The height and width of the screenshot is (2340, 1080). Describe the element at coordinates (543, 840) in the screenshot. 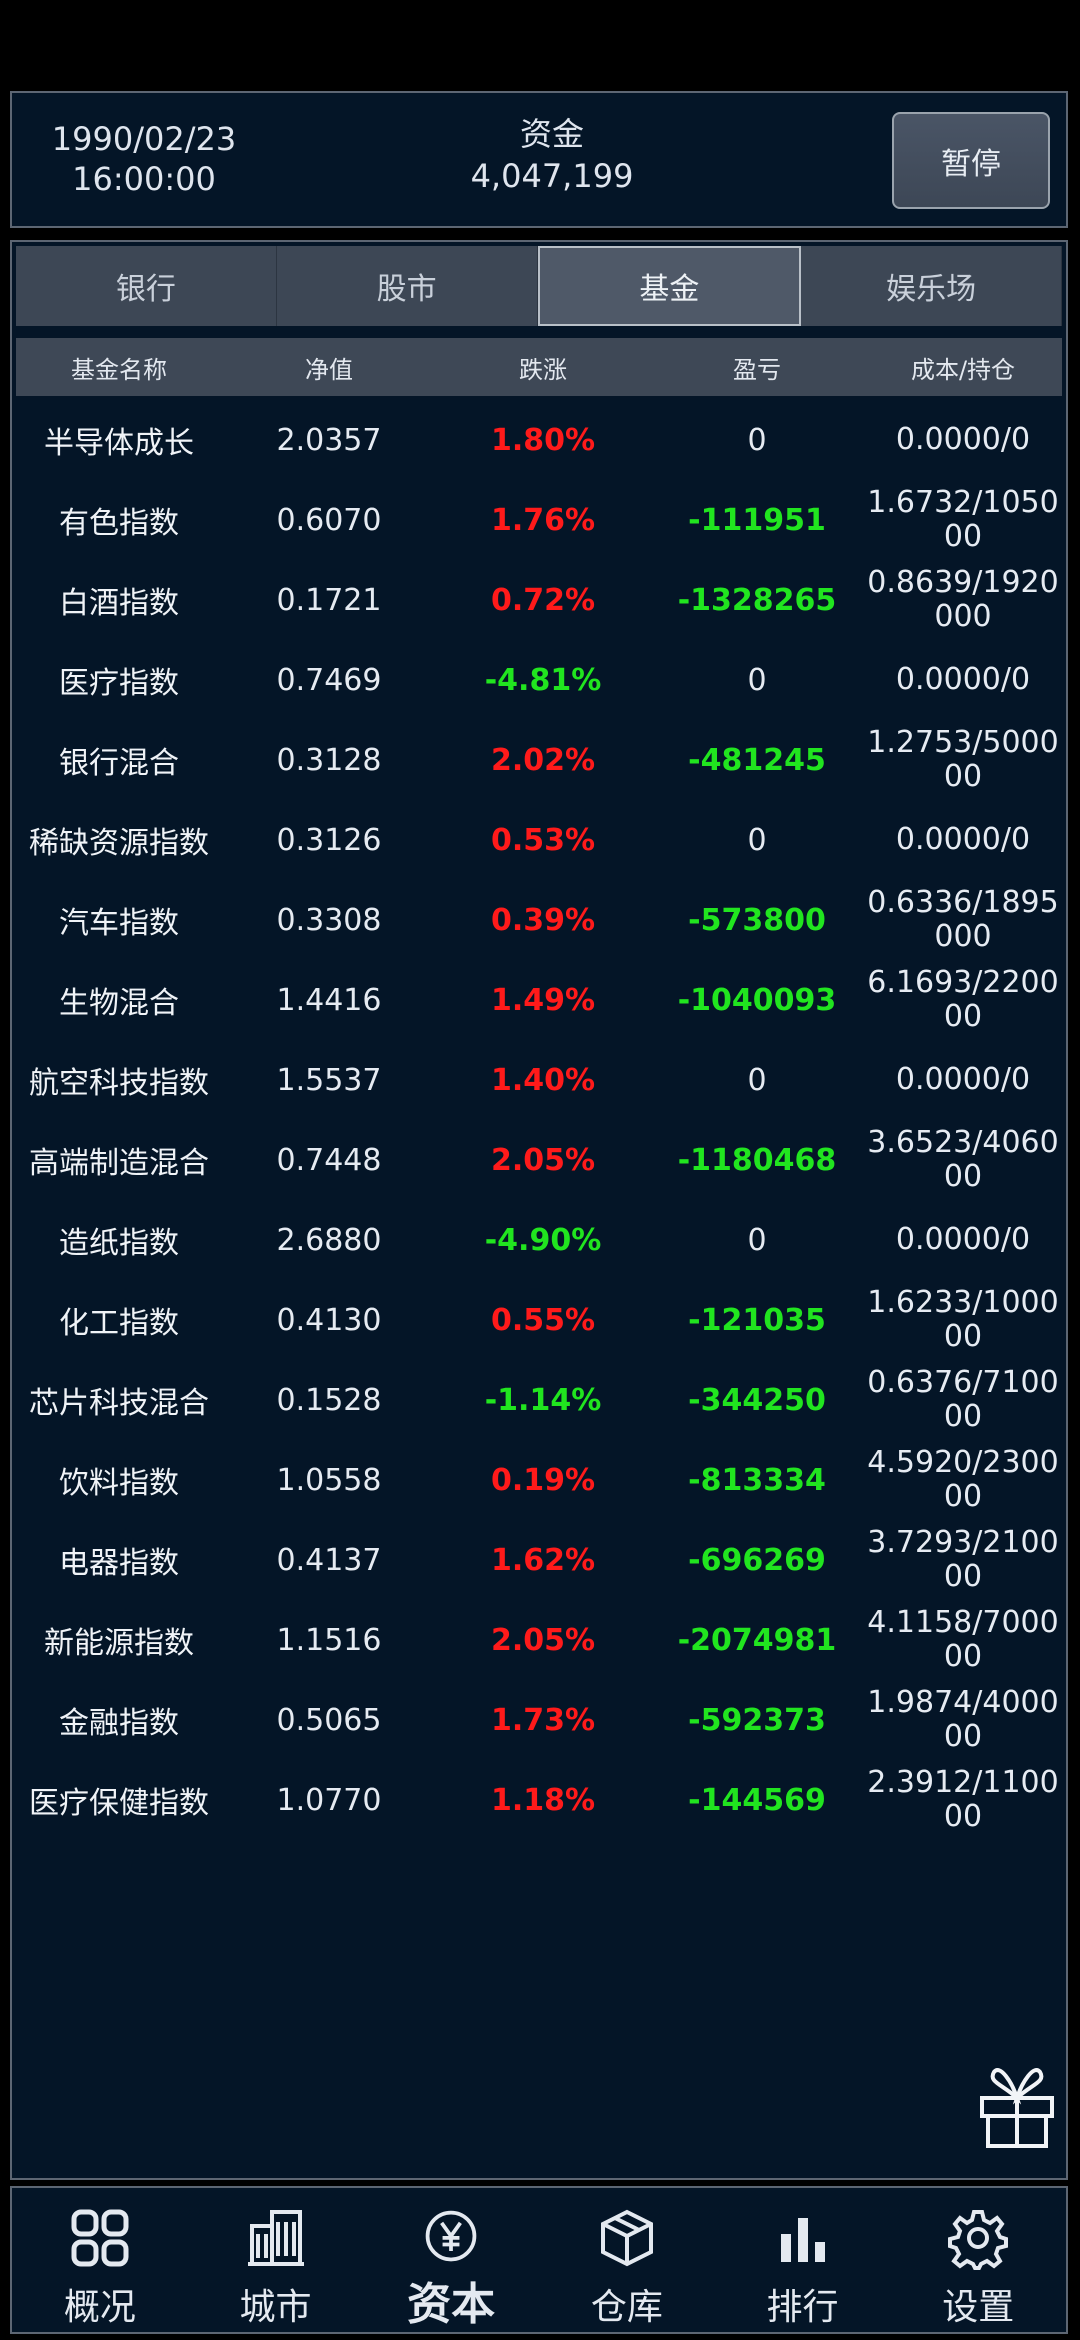

I see `fund-change: 0.53%` at that location.